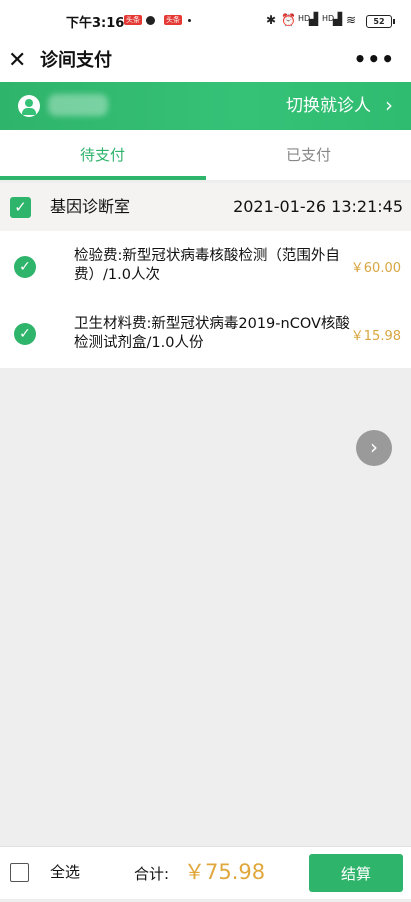  Describe the element at coordinates (29, 106) in the screenshot. I see `user-avatar-icon` at that location.